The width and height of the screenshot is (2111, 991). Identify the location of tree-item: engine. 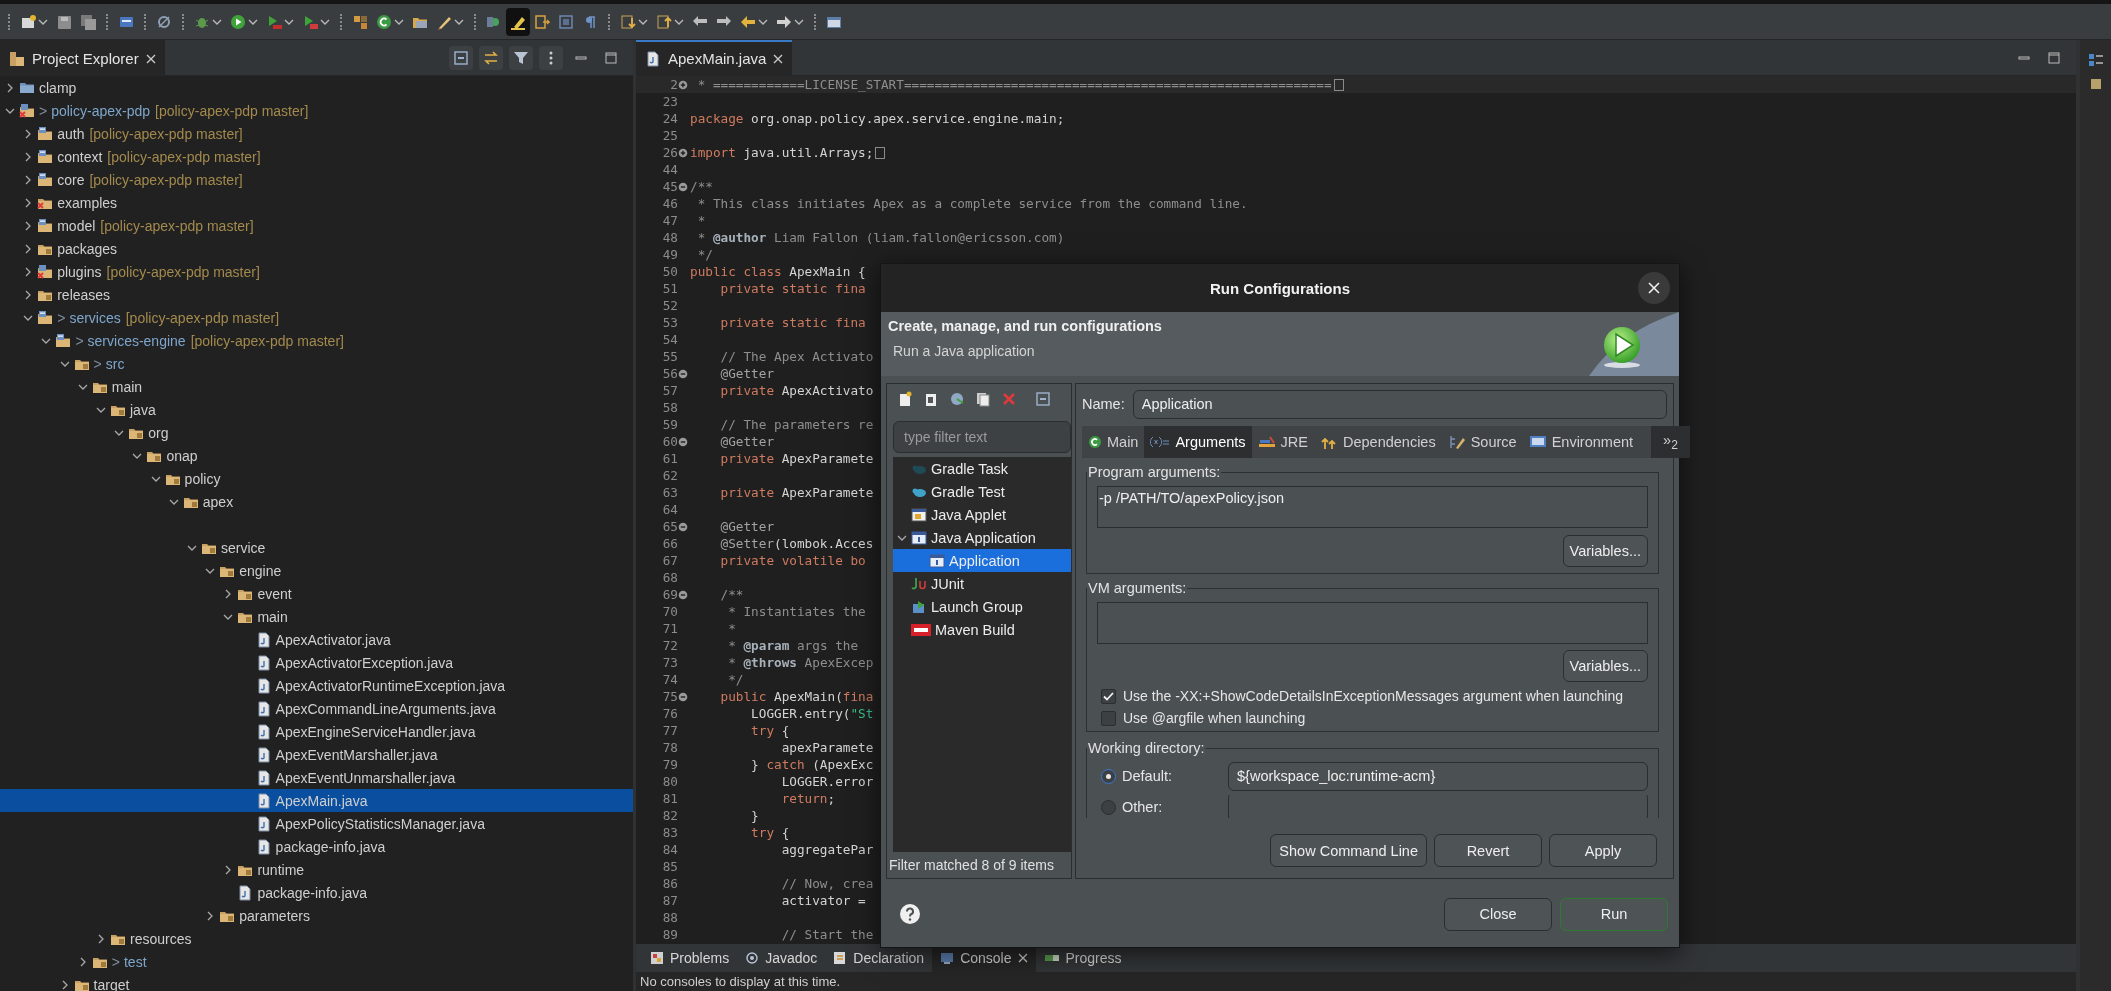
(316, 570).